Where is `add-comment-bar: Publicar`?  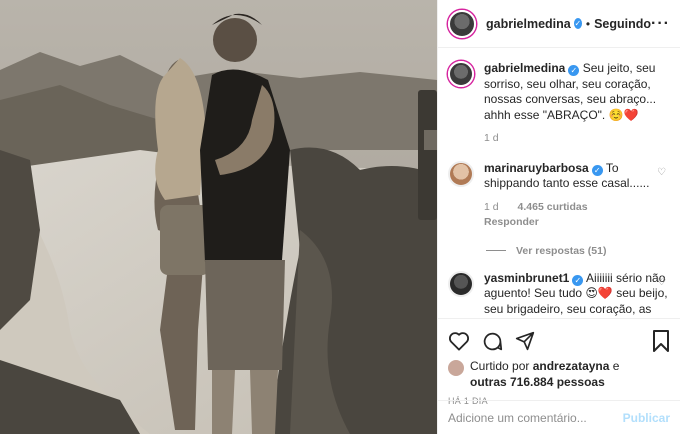 add-comment-bar: Publicar is located at coordinates (559, 417).